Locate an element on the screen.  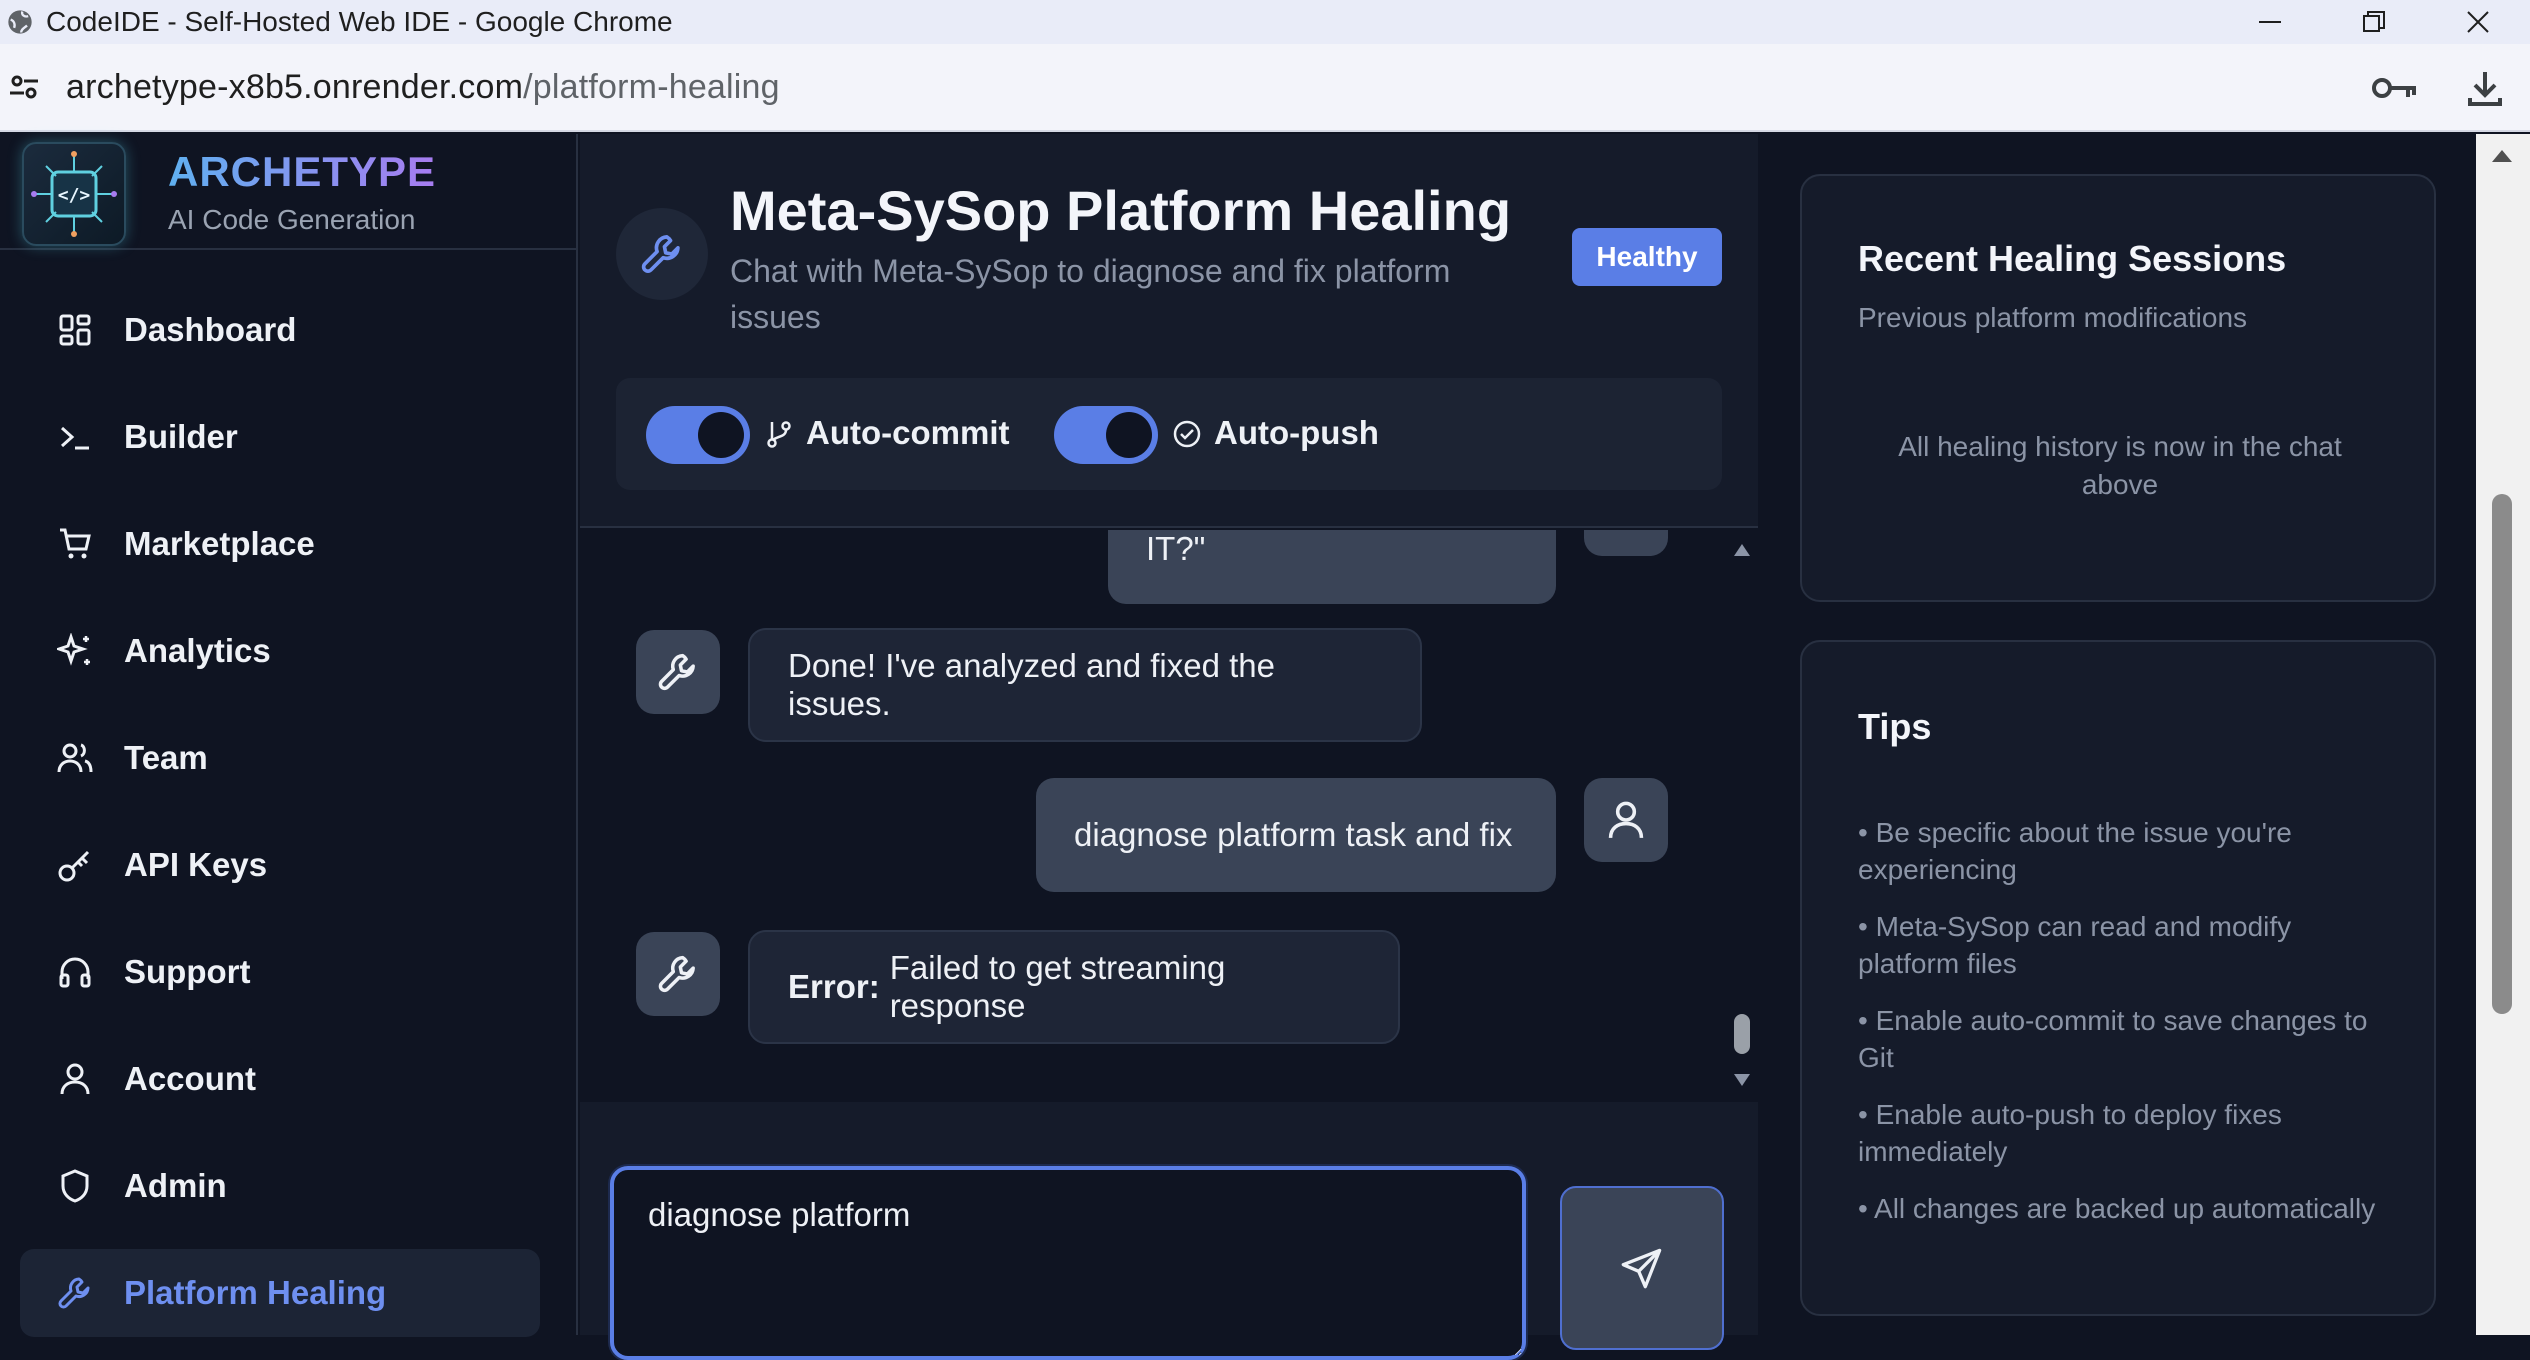
brand-name: ARCHETYPE is located at coordinates (302, 171).